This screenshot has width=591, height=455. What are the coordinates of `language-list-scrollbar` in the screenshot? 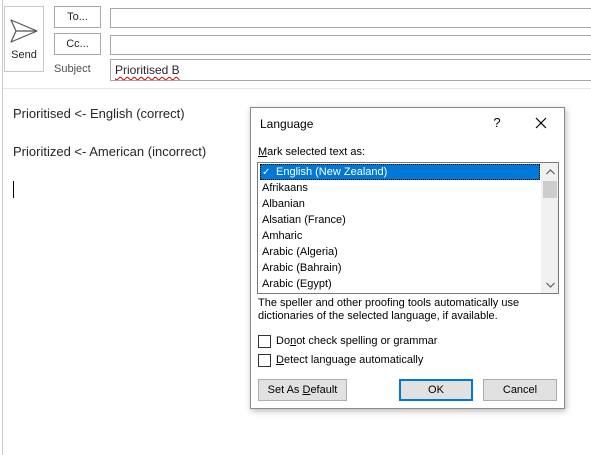 It's located at (549, 228).